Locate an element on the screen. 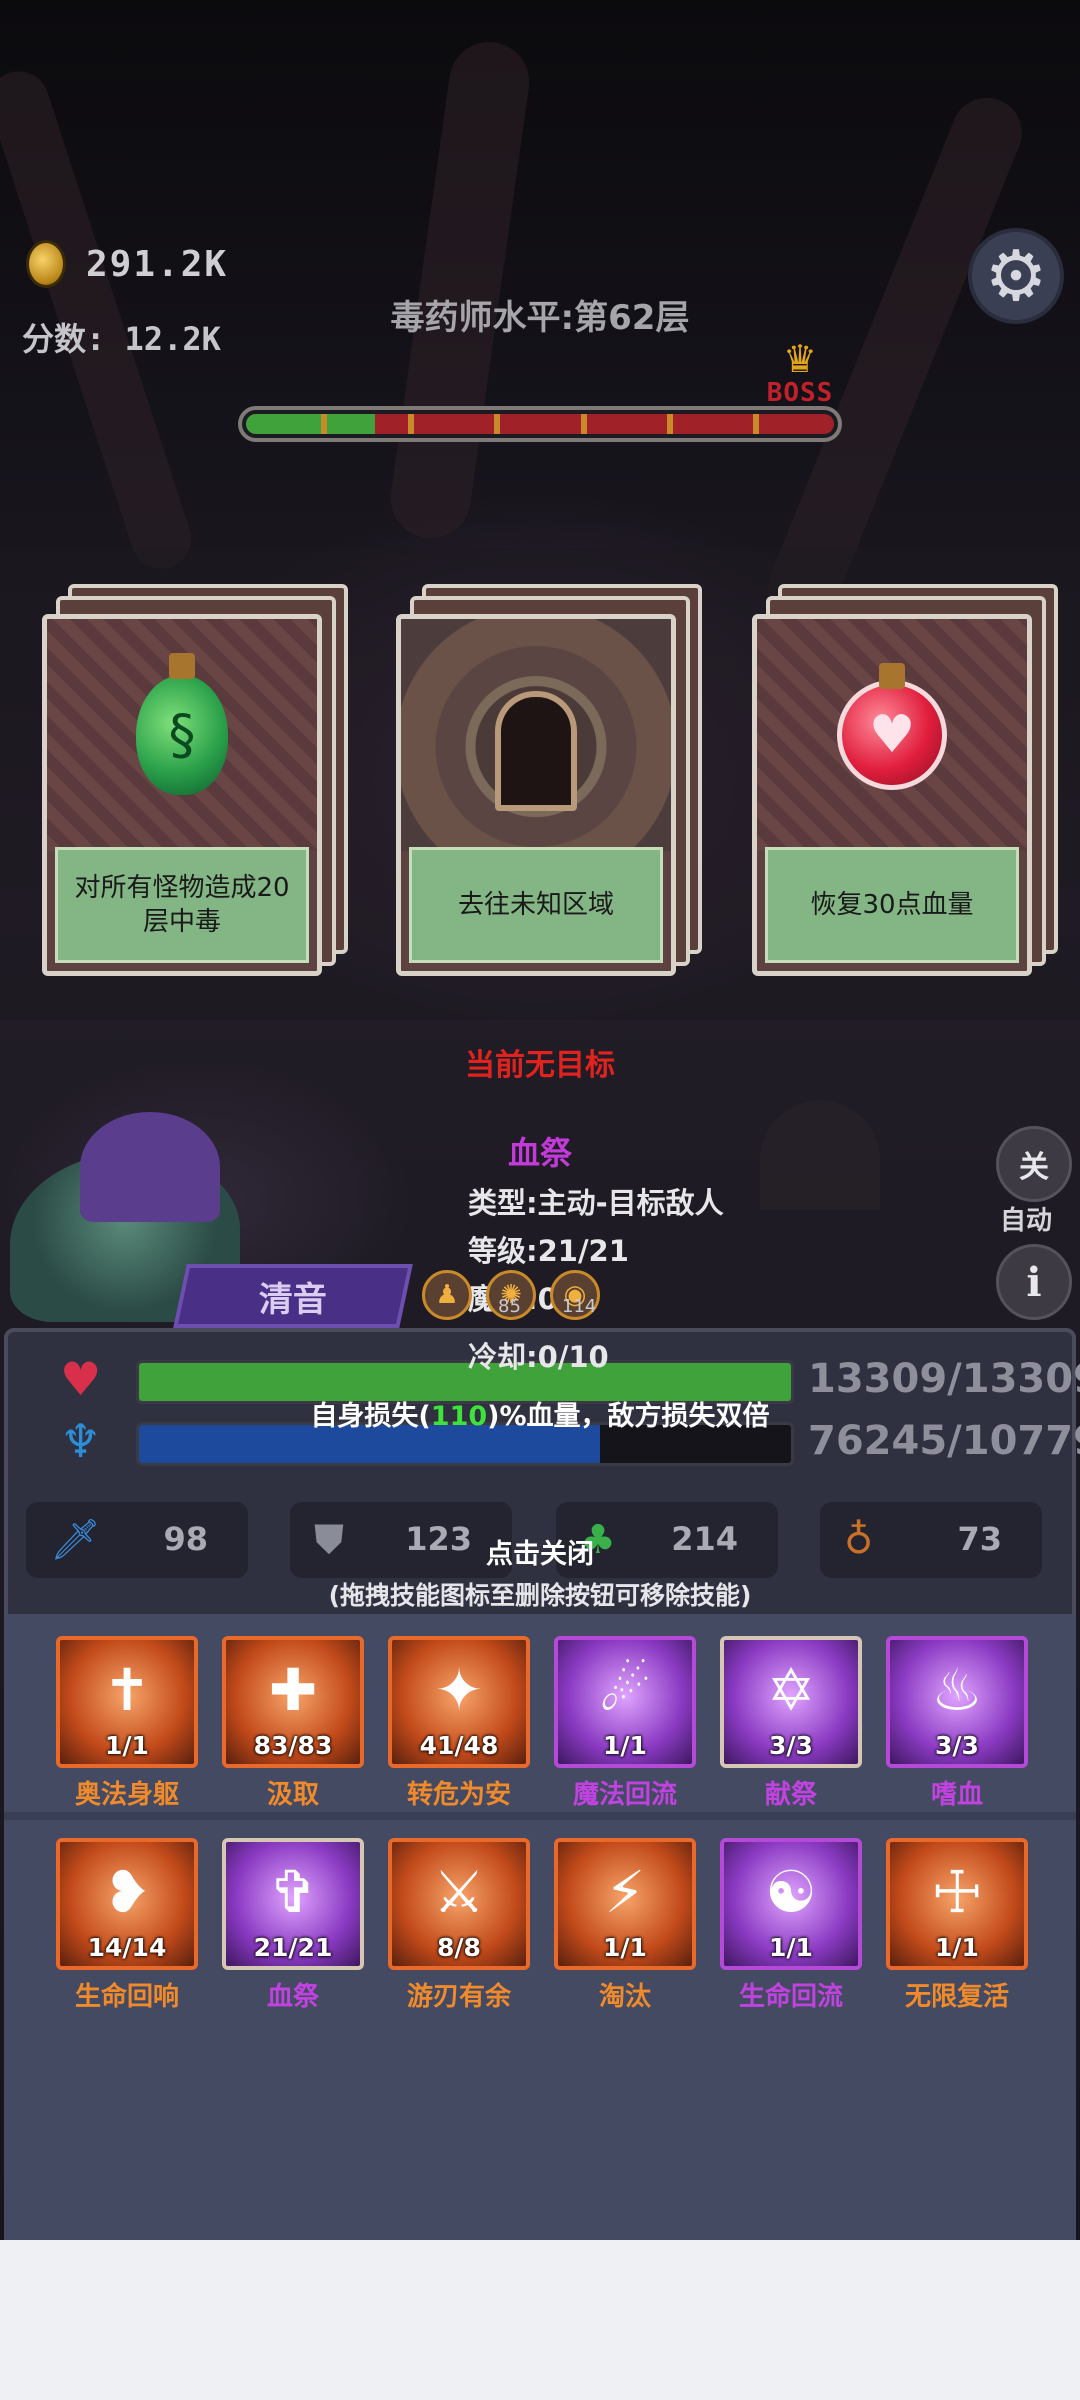 The image size is (1080, 2400). card-unknown-area: 去往未知区域 is located at coordinates (549, 784).